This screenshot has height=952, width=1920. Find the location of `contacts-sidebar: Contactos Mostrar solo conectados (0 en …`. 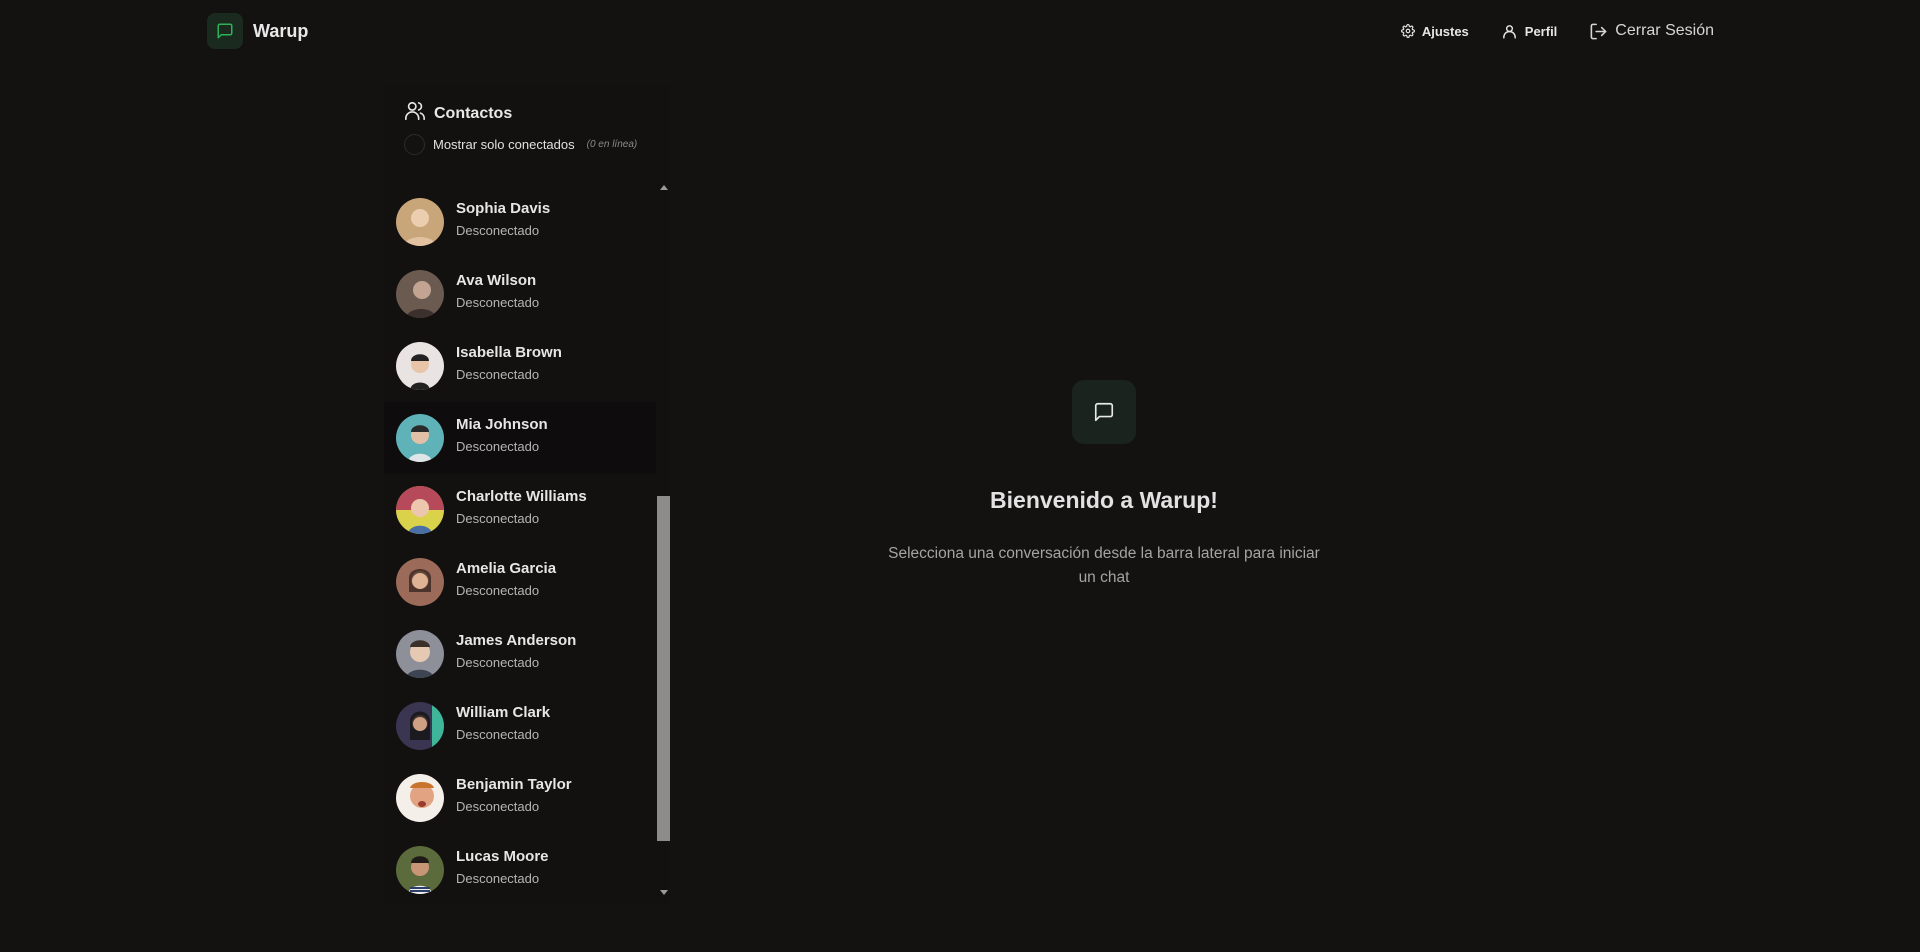

contacts-sidebar: Contactos Mostrar solo conectados (0 en … is located at coordinates (527, 494).